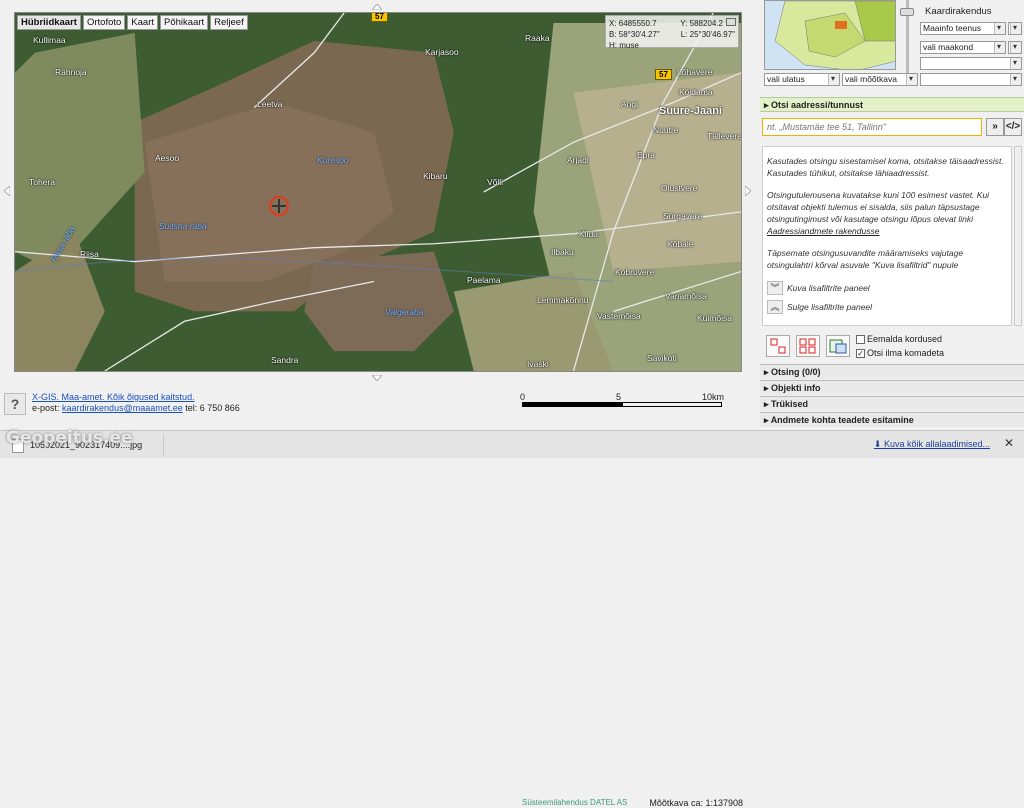  I want to click on coord-y: Y: 588204.2, so click(701, 23).